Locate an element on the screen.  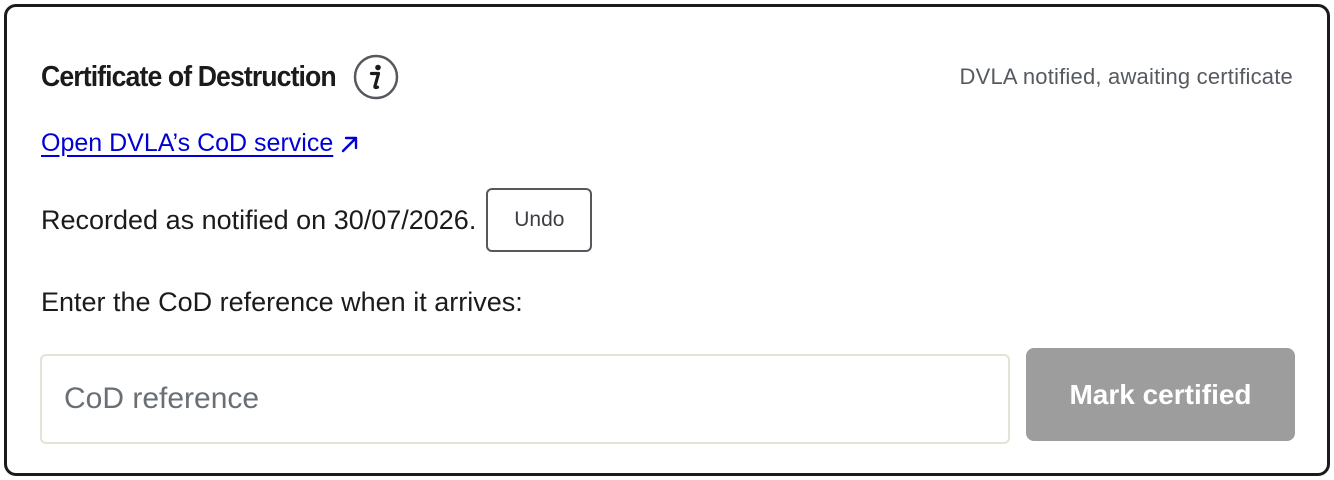
mark-certified-button: Mark certified is located at coordinates (1160, 394).